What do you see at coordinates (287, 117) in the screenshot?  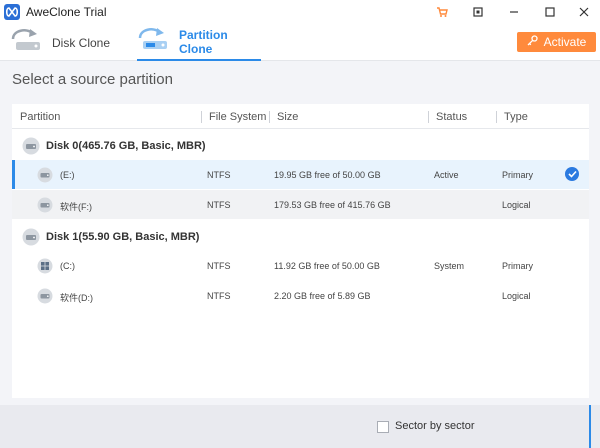 I see `column-header-size: Size` at bounding box center [287, 117].